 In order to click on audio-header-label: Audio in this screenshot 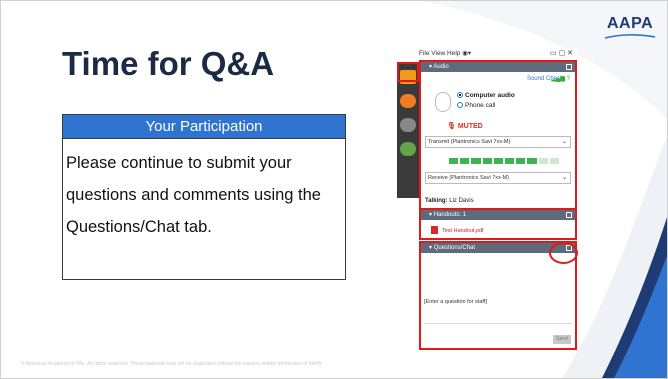, I will do `click(441, 67)`.